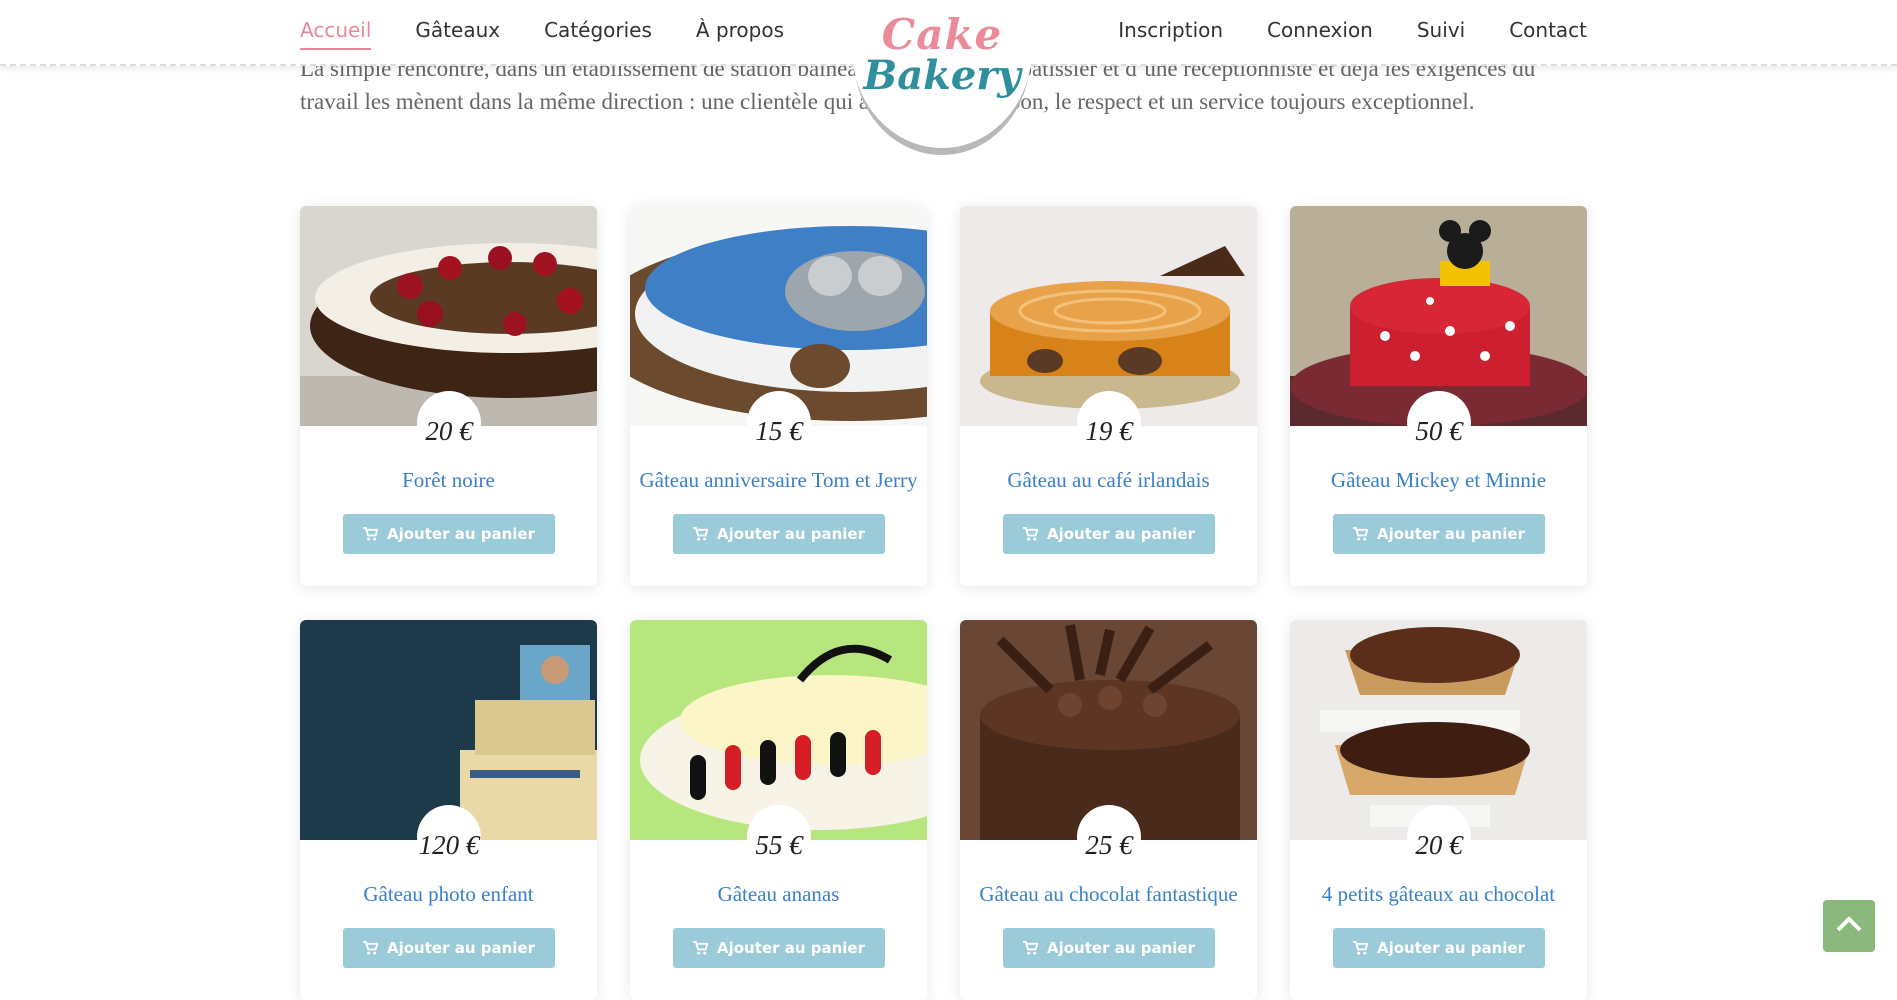 This screenshot has width=1897, height=1000. I want to click on product-title: Gâteau au chocolat fantastique, so click(1108, 894).